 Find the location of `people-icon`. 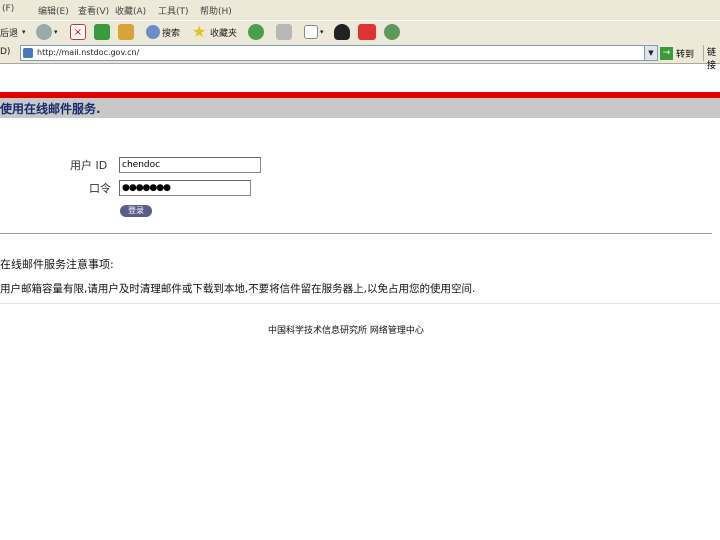

people-icon is located at coordinates (392, 32).